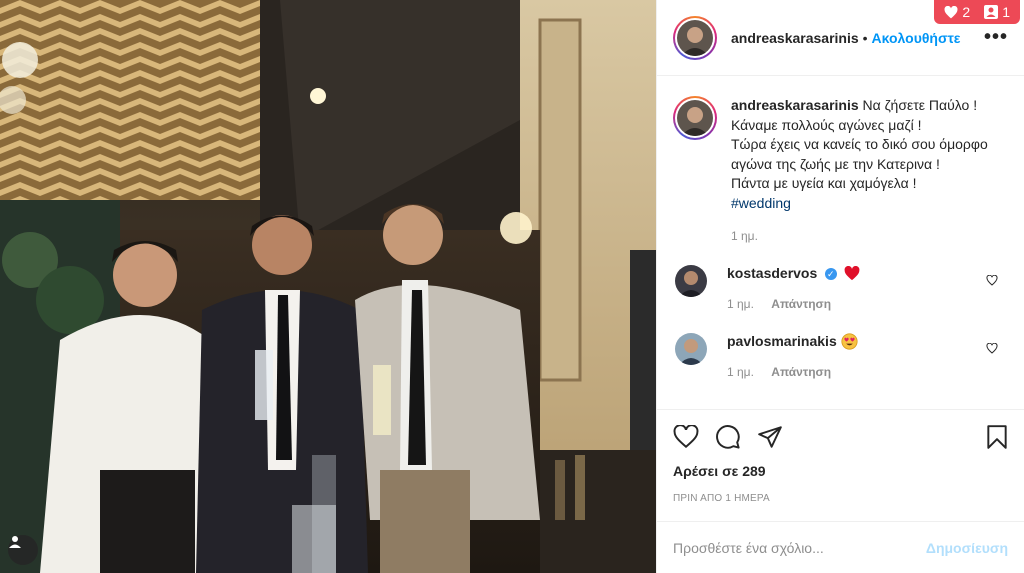  What do you see at coordinates (951, 11) in the screenshot?
I see `heart-icon` at bounding box center [951, 11].